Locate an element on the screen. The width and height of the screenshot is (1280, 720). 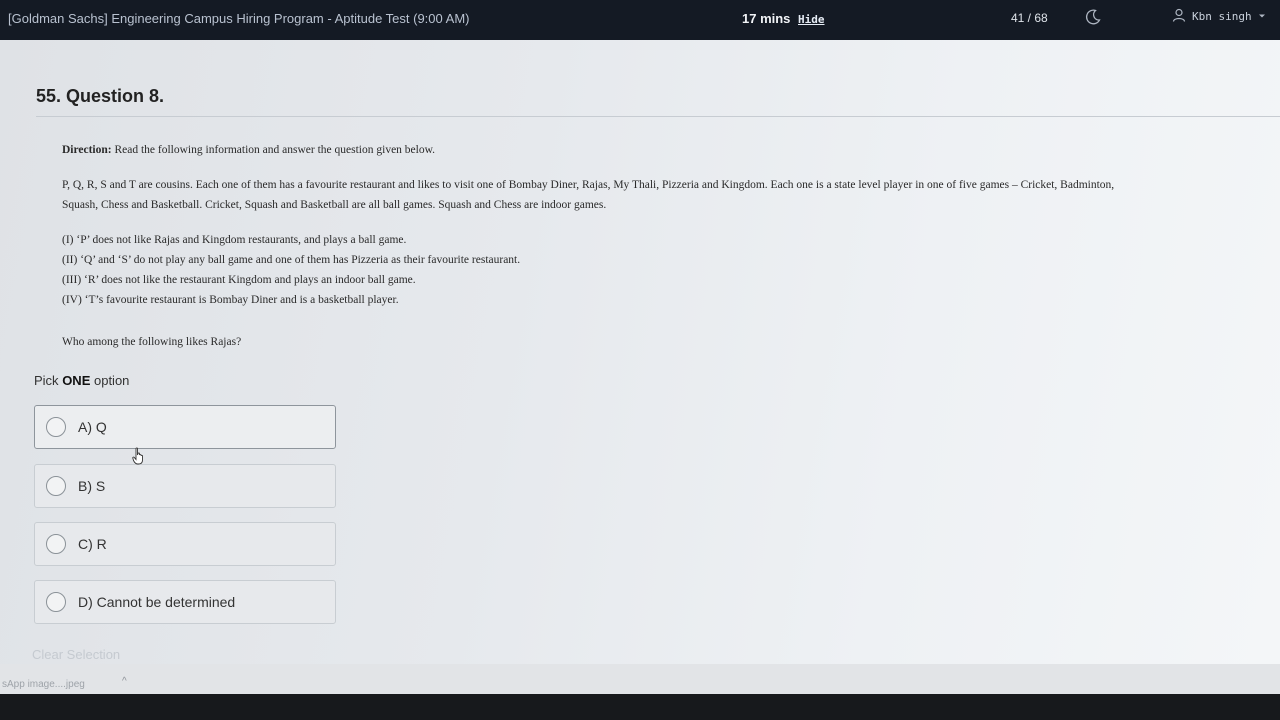
option-d: D) Cannot be determined is located at coordinates (185, 602).